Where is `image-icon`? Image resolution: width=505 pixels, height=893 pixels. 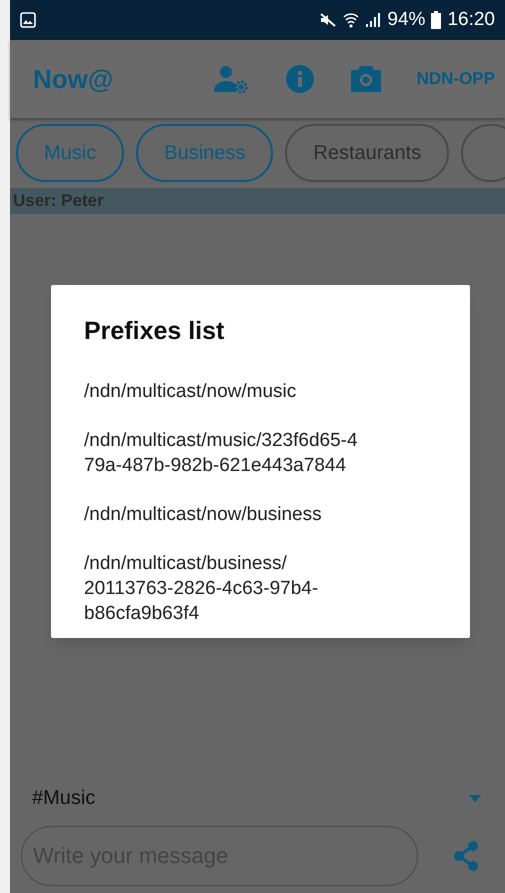
image-icon is located at coordinates (28, 20).